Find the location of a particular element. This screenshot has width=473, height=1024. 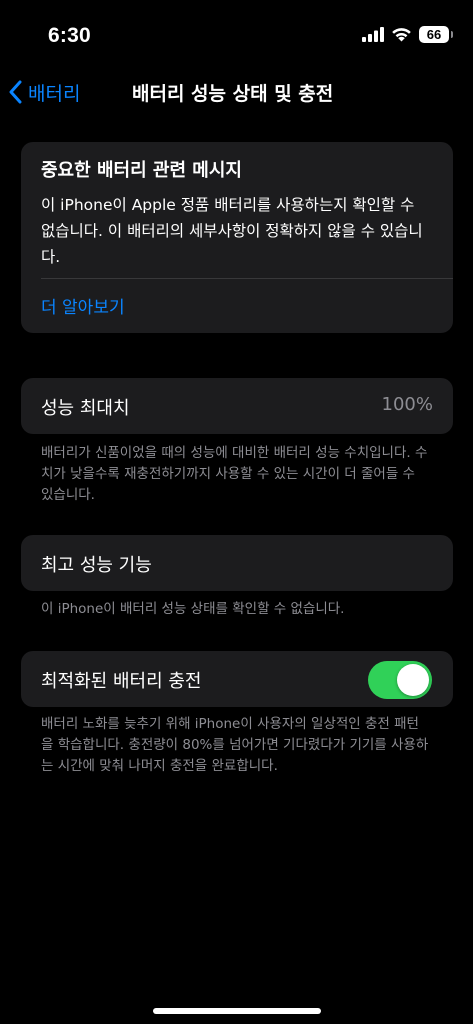

peak-capacity-value: 100% is located at coordinates (407, 404).